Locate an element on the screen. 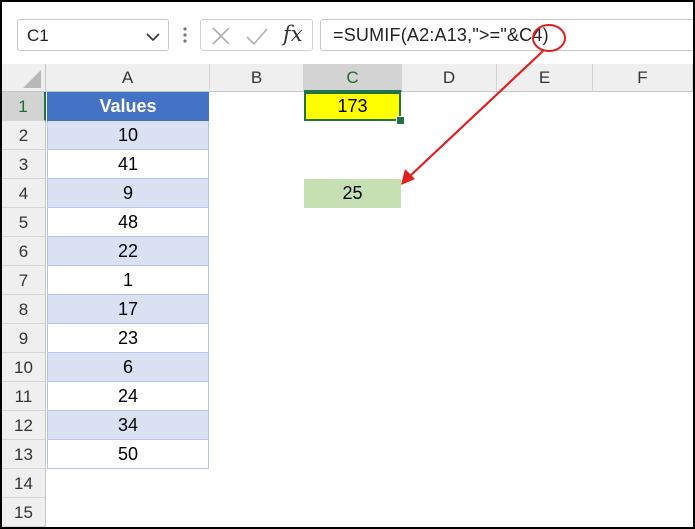 This screenshot has width=695, height=529. value-cell: 22 is located at coordinates (128, 251).